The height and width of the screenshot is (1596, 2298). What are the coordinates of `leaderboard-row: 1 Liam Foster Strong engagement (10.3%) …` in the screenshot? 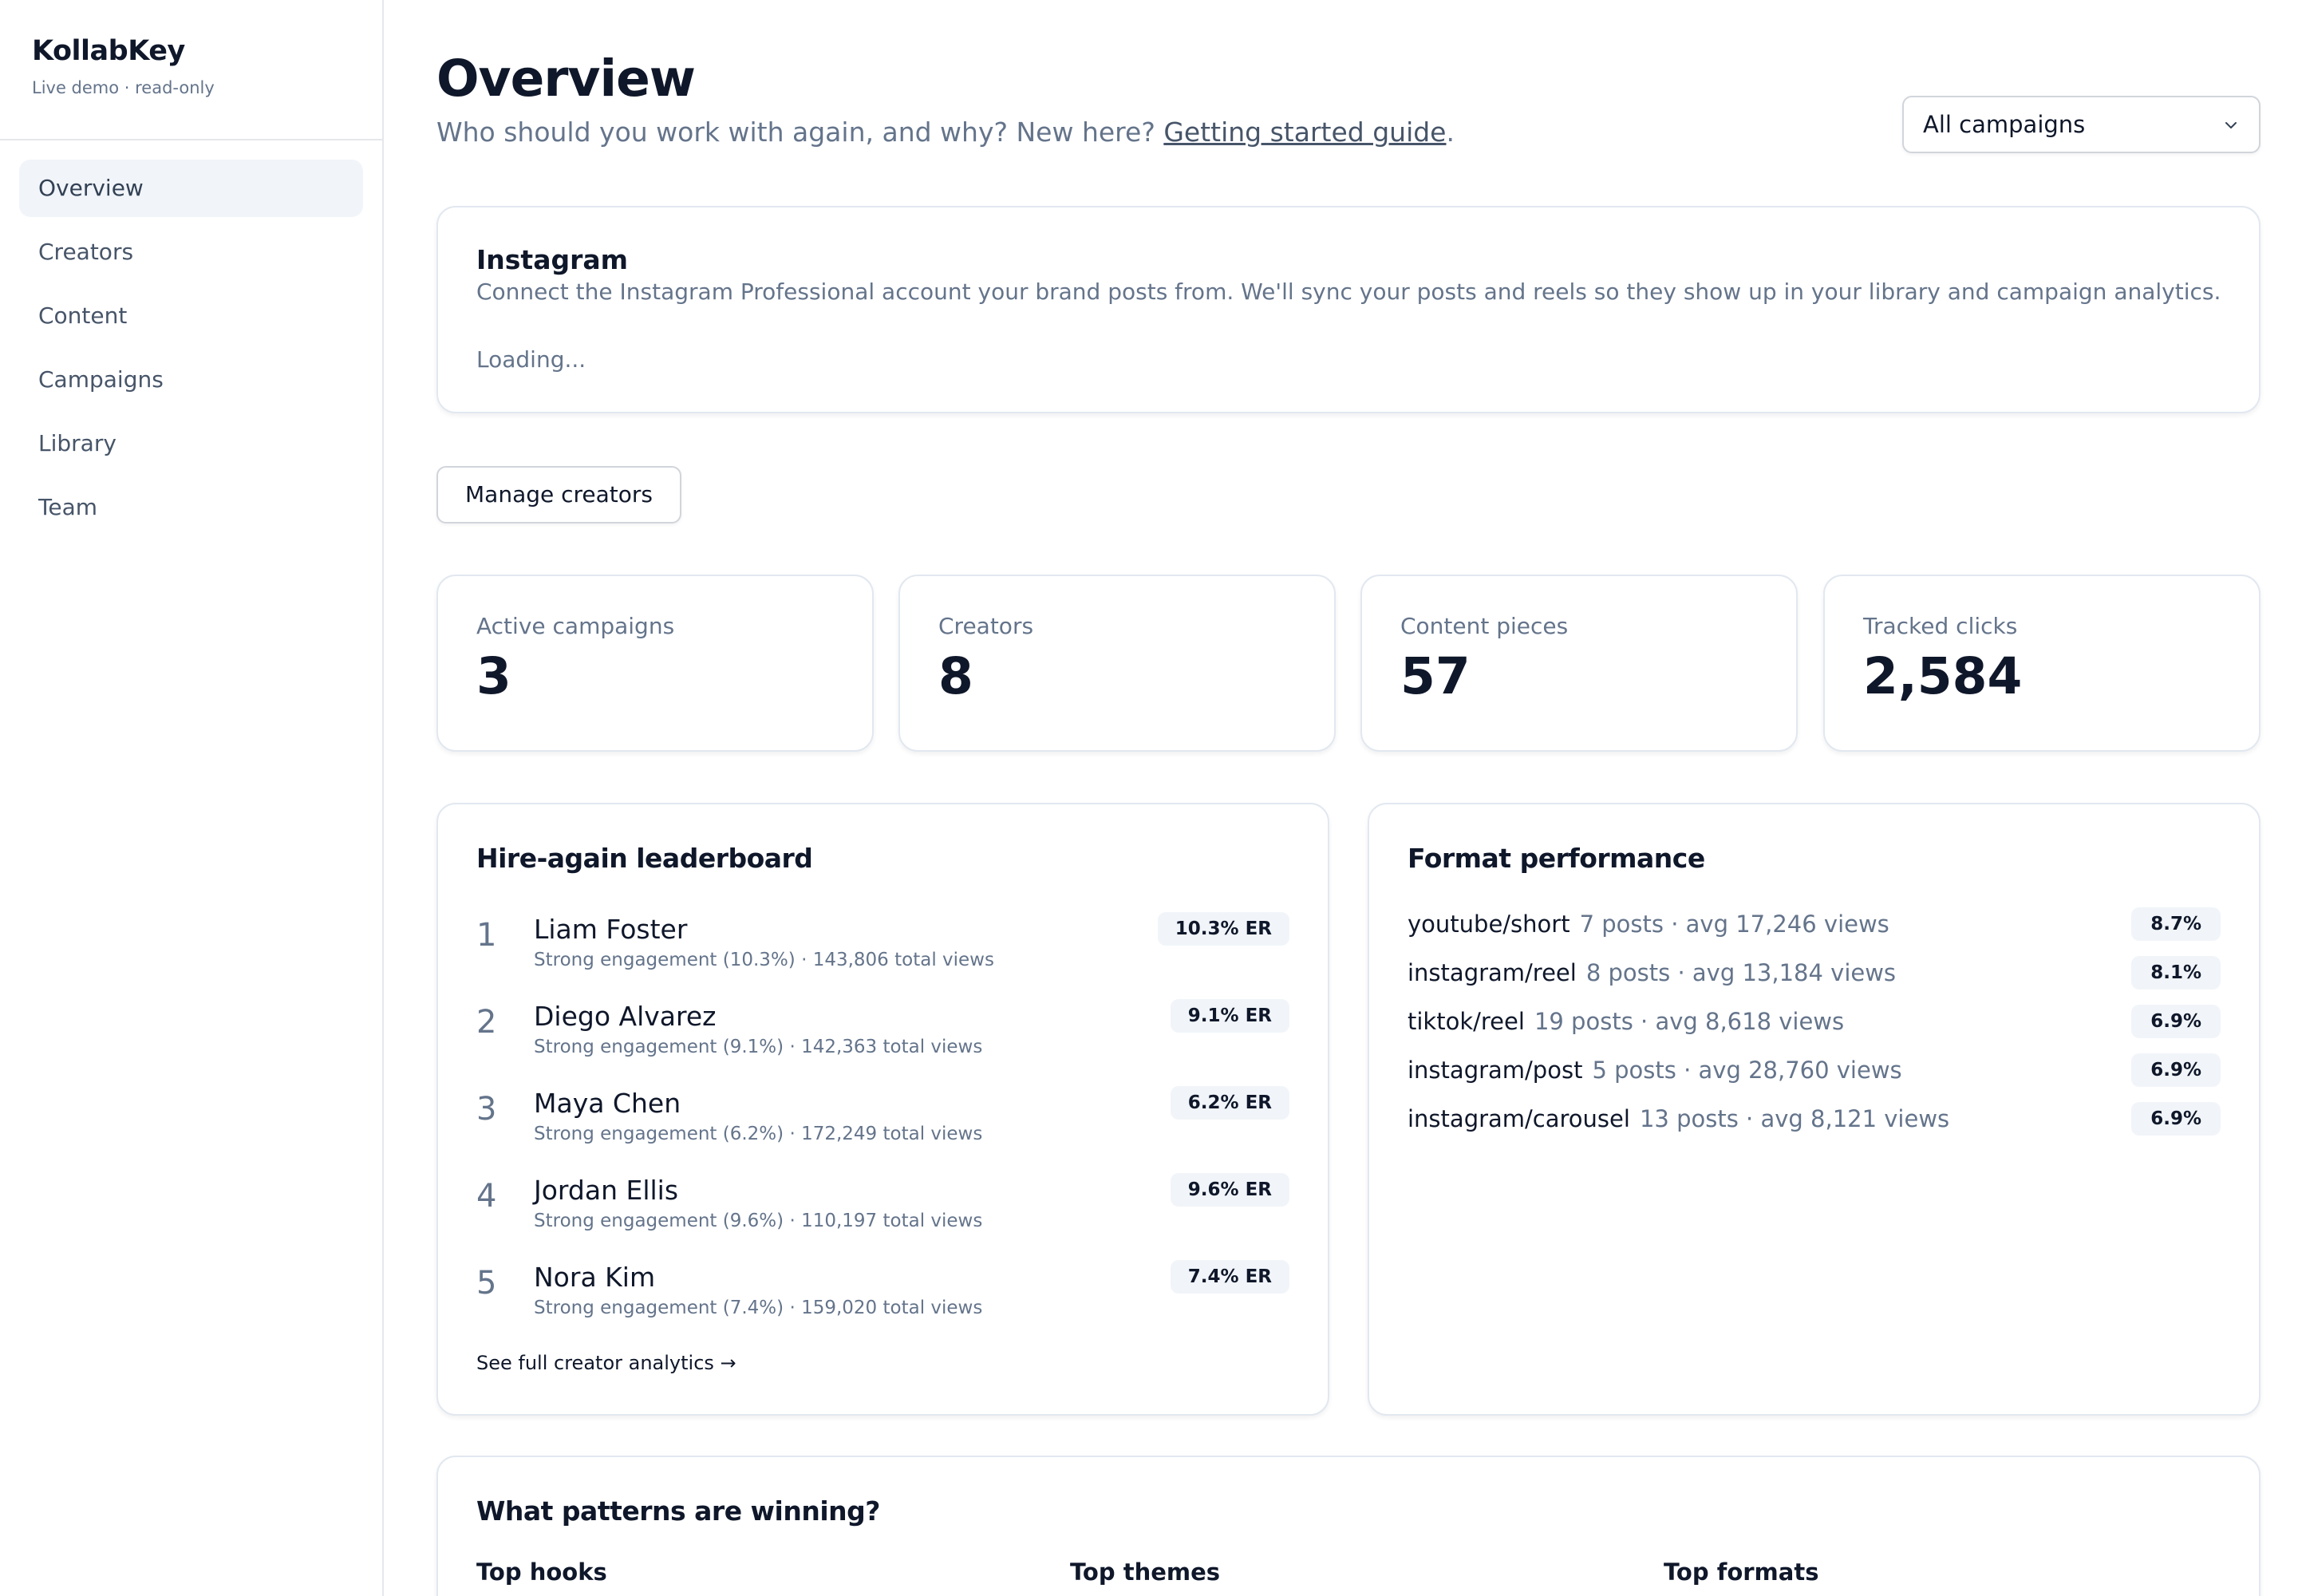 It's located at (882, 955).